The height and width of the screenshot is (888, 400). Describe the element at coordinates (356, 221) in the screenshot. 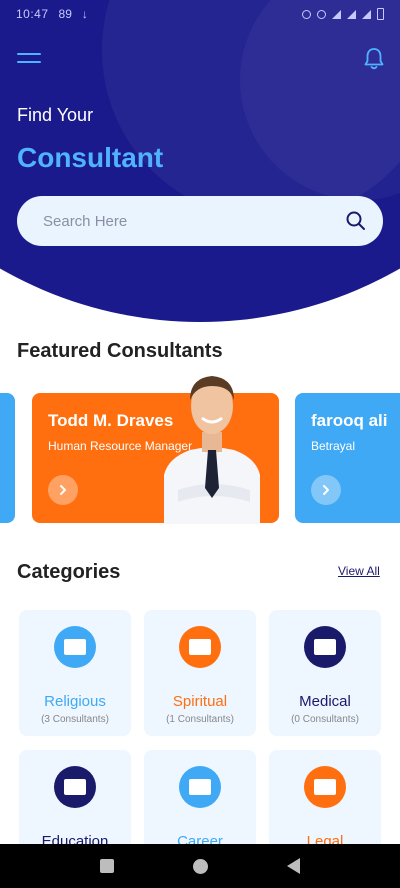

I see `search-icon` at that location.